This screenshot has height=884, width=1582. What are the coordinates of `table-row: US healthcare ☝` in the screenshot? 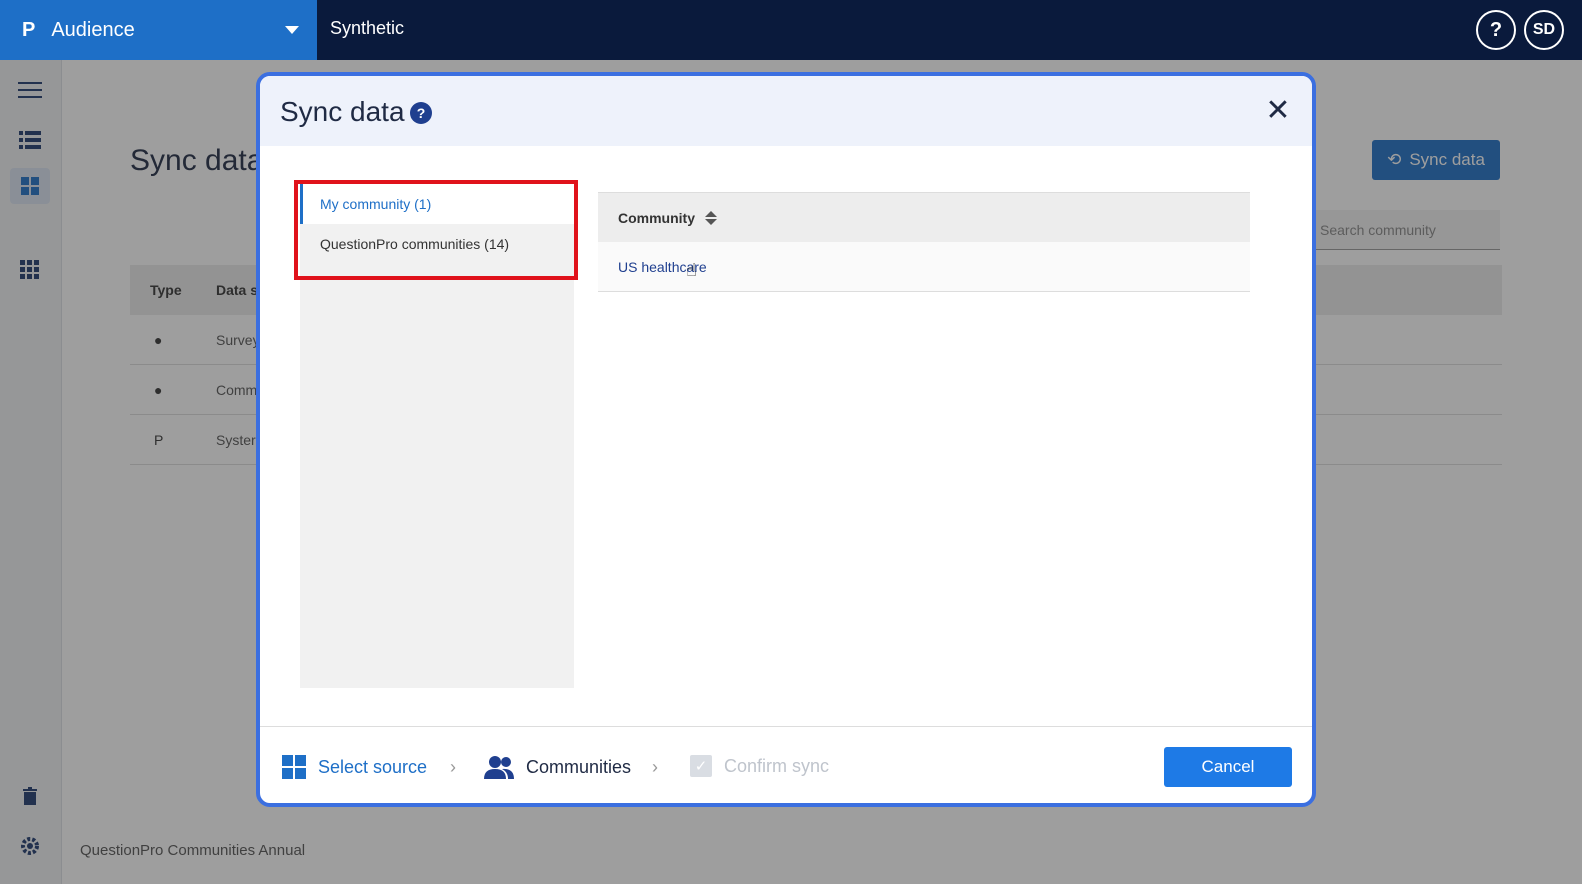 It's located at (924, 267).